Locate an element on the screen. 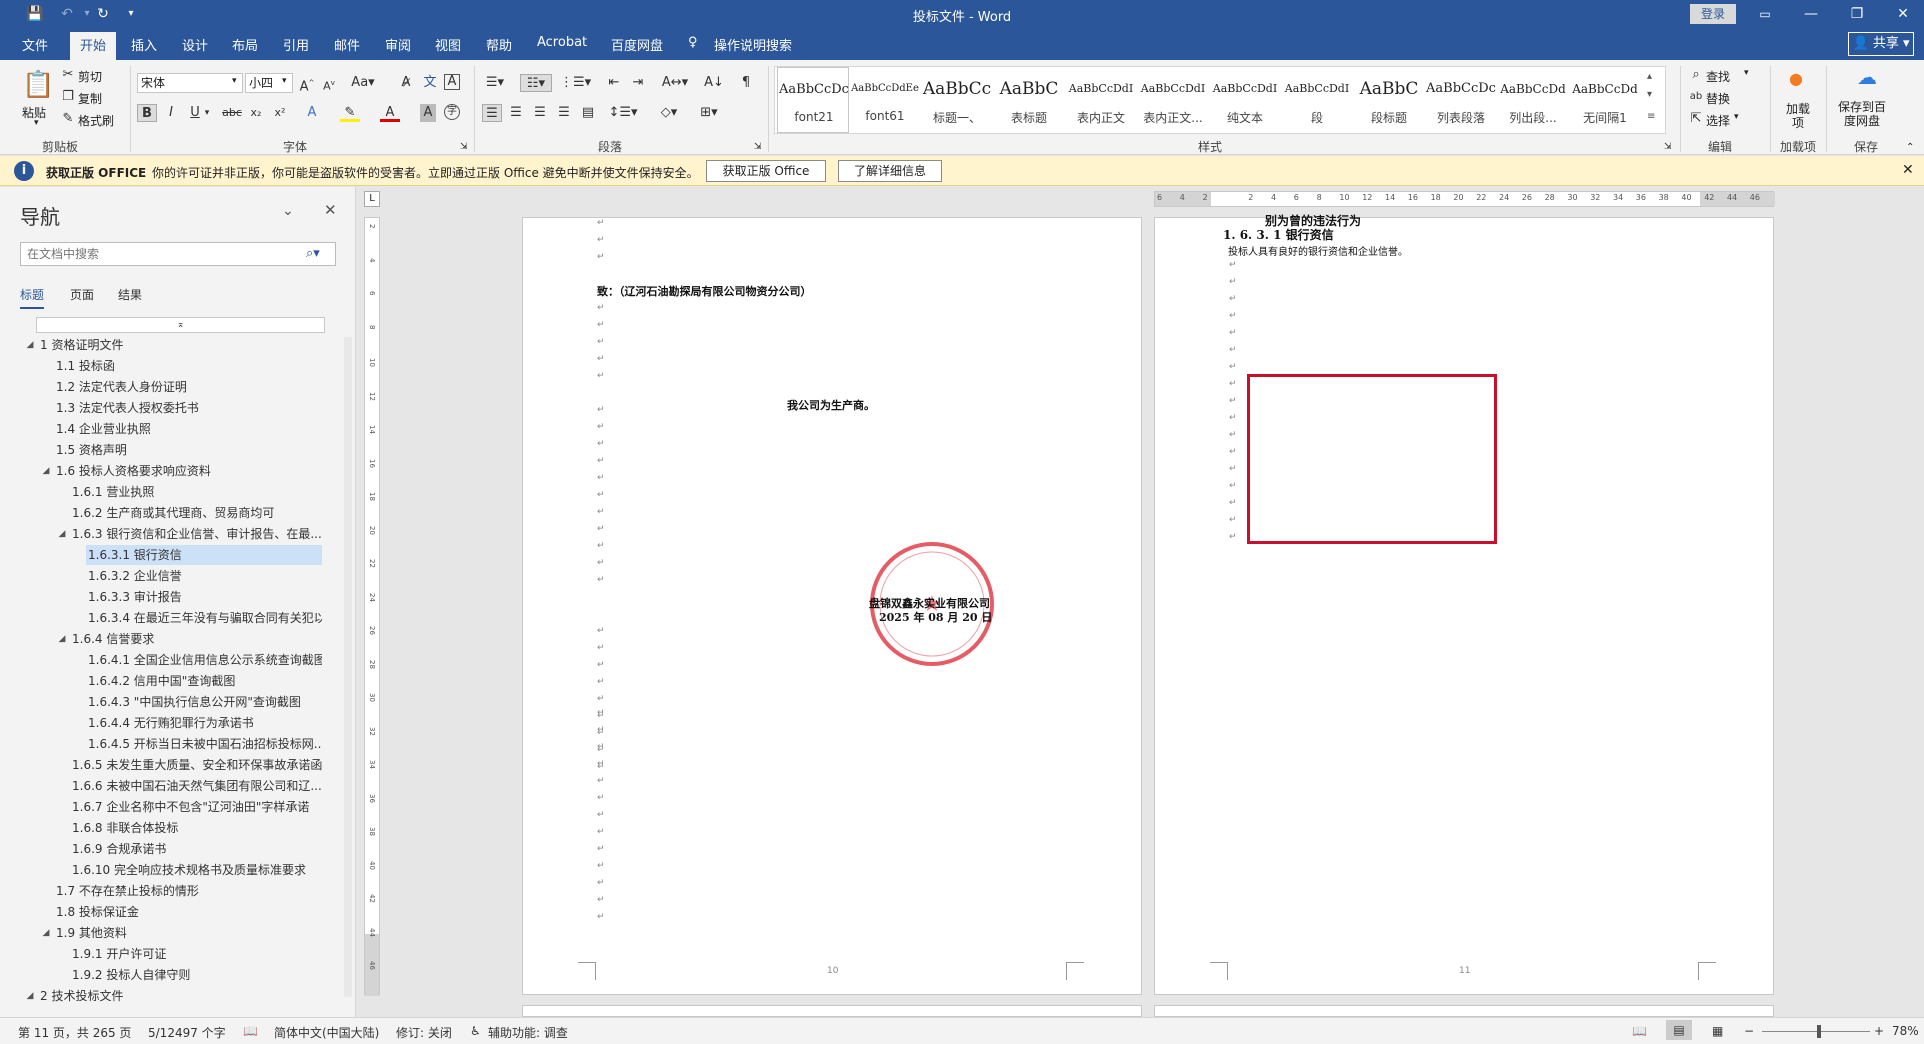 This screenshot has height=1044, width=1924. close-icon: ✕ is located at coordinates (1902, 14).